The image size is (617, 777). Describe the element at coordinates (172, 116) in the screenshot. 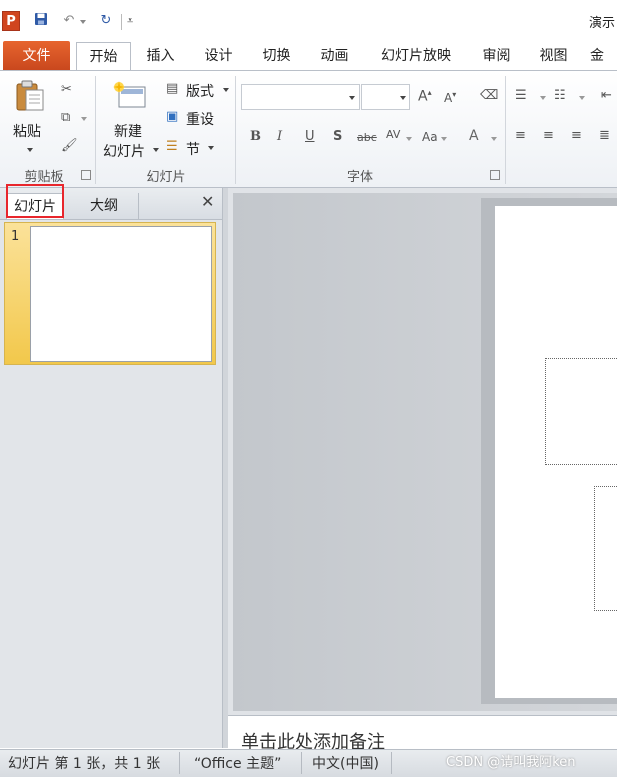

I see `reset-icon: ▣` at that location.